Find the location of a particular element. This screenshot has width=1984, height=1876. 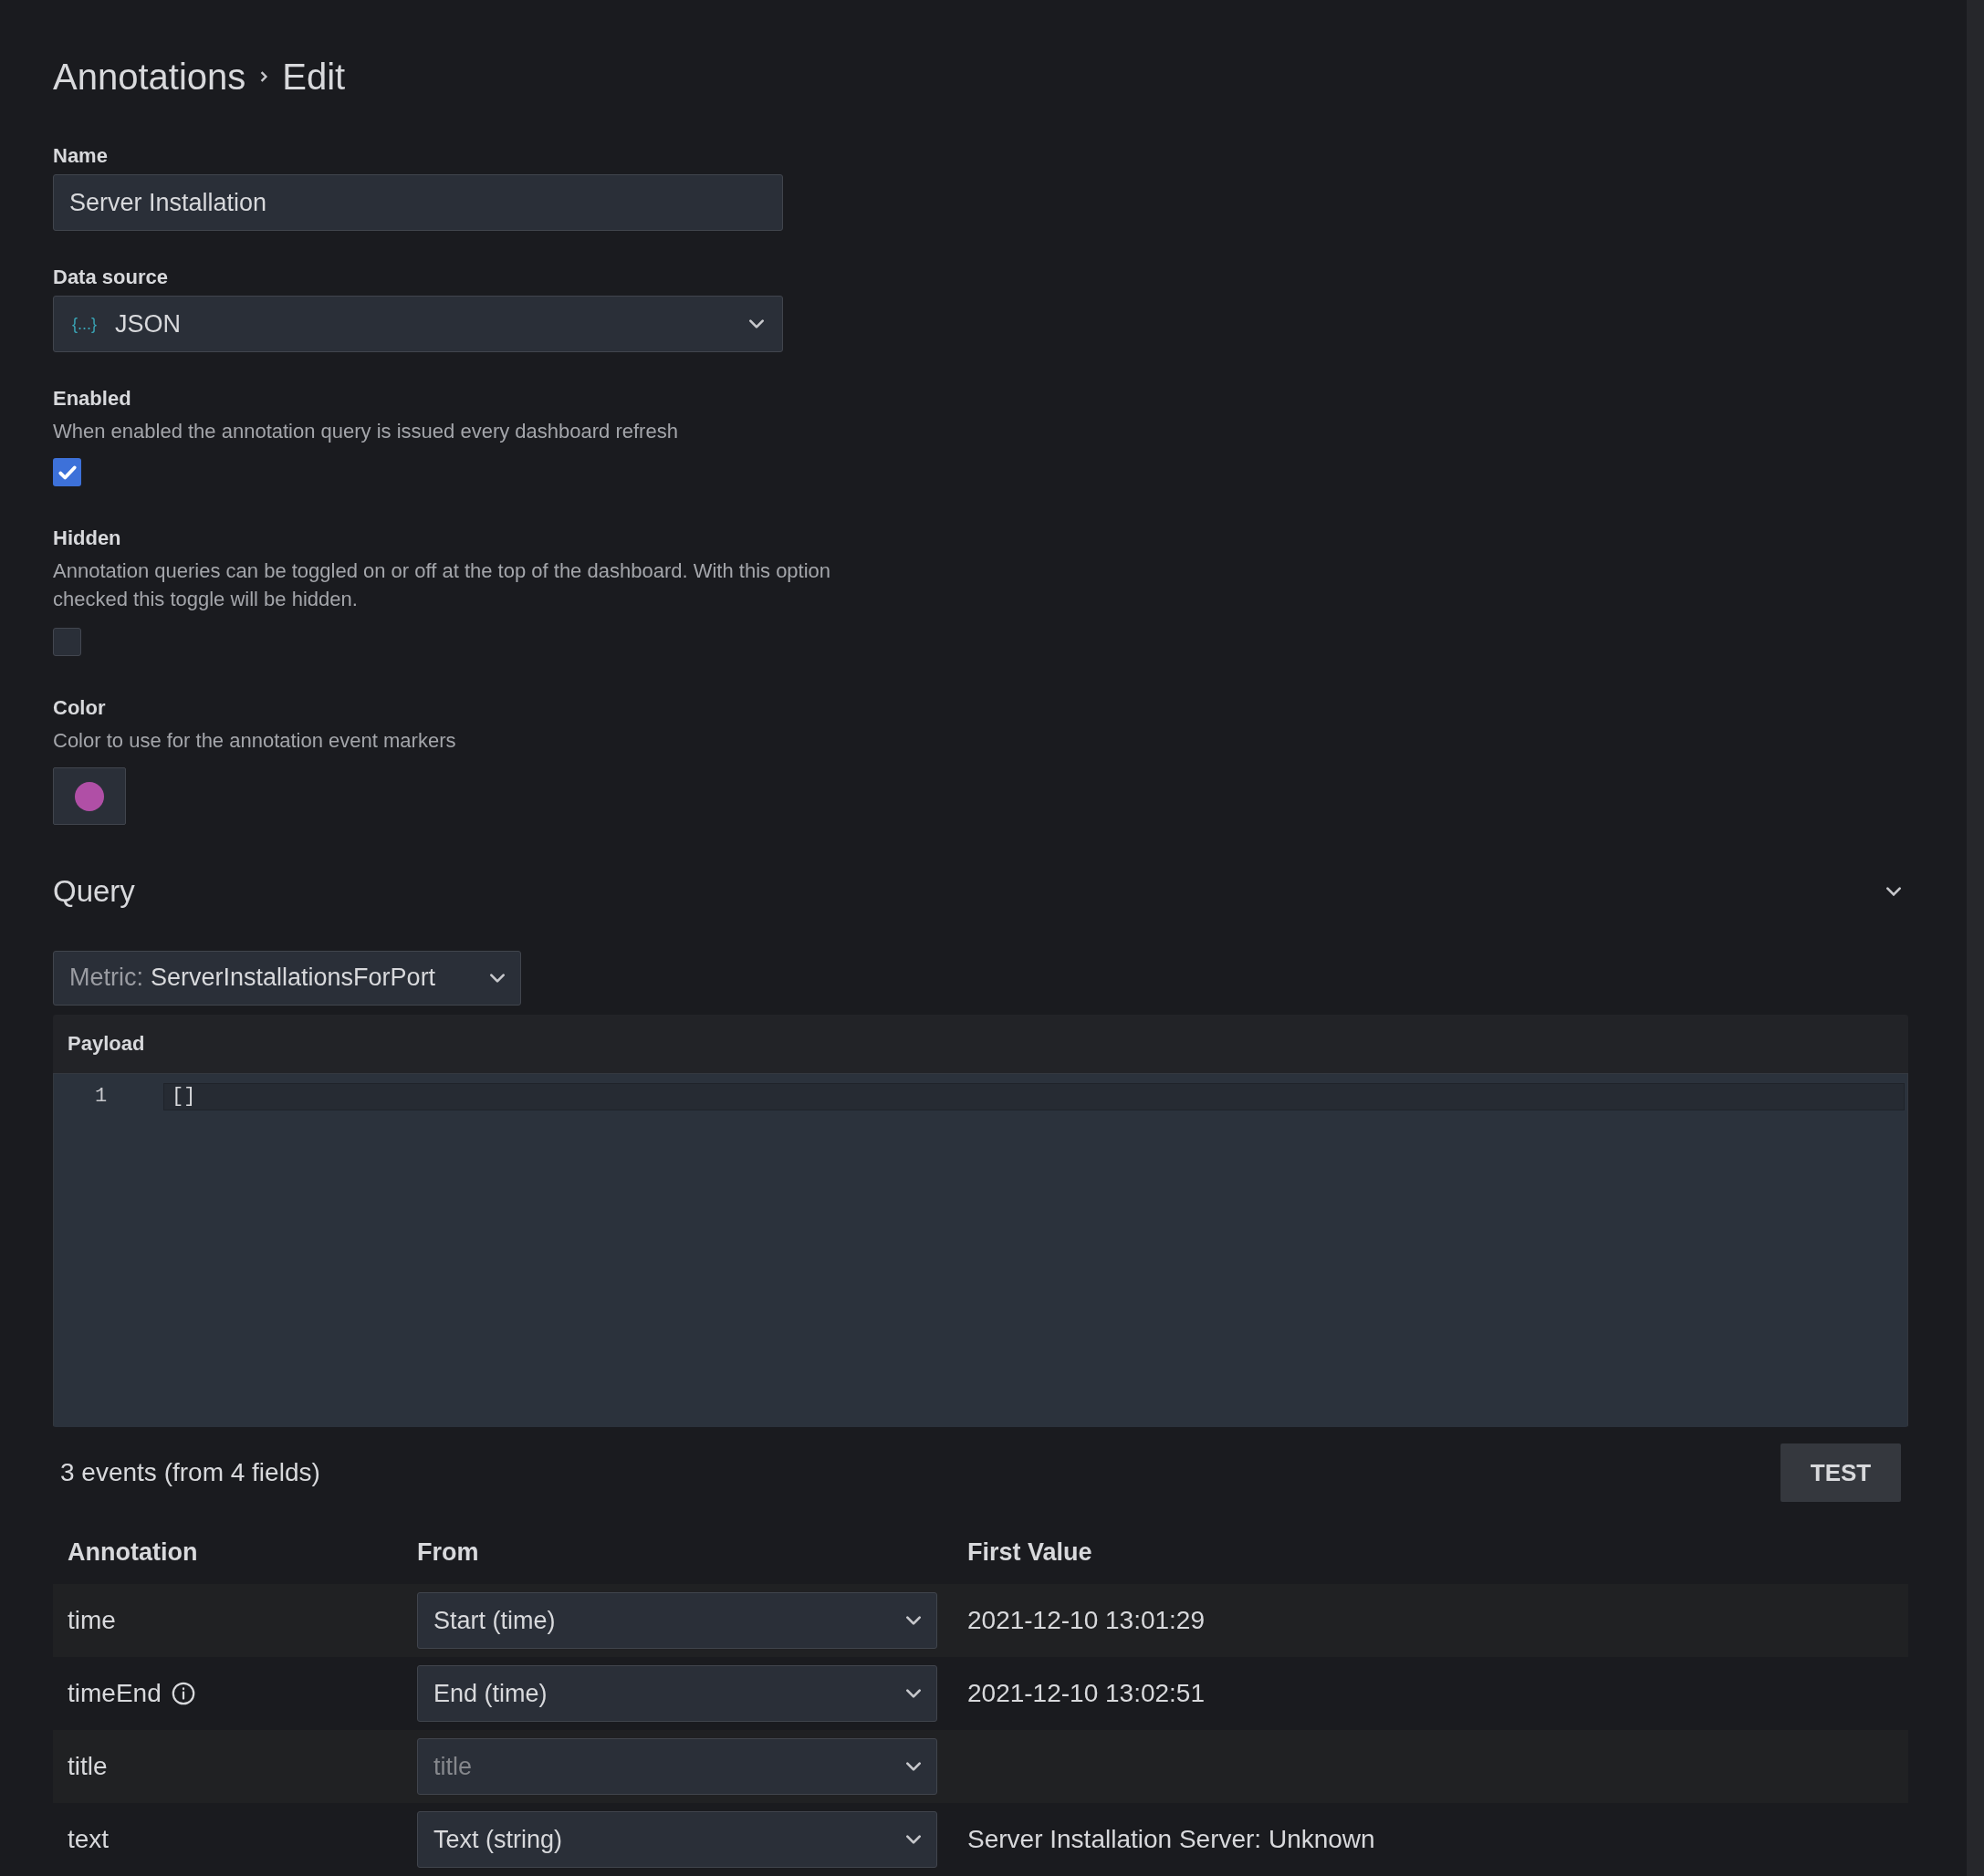

payload-label: Payload is located at coordinates (106, 1044).